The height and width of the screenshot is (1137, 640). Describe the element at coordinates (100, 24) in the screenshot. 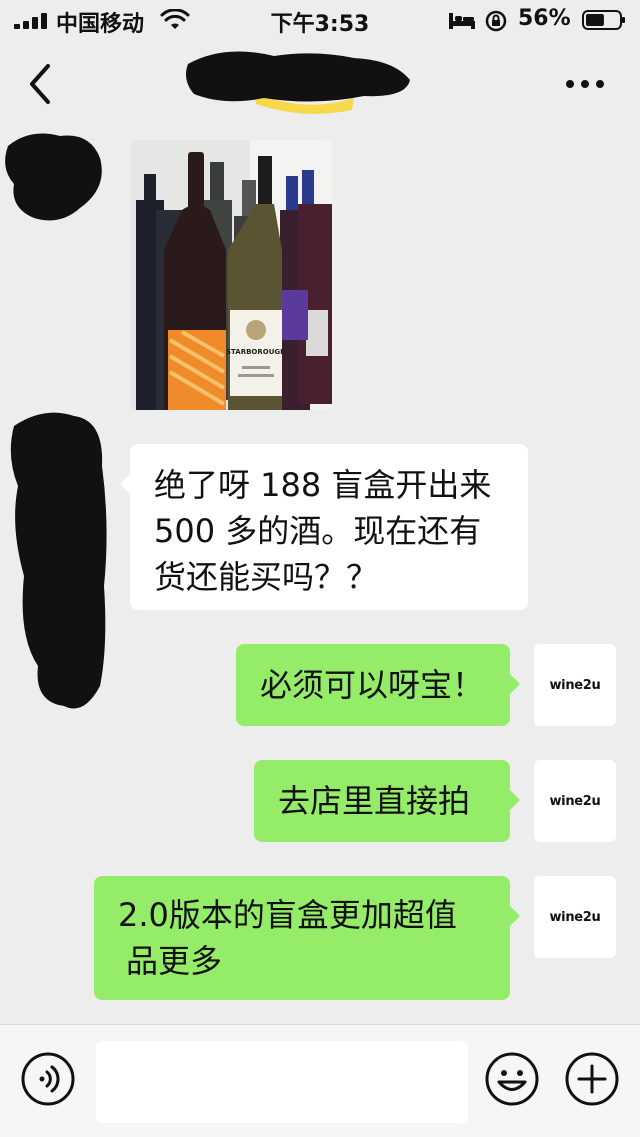

I see `carrier-name: 中国移动` at that location.